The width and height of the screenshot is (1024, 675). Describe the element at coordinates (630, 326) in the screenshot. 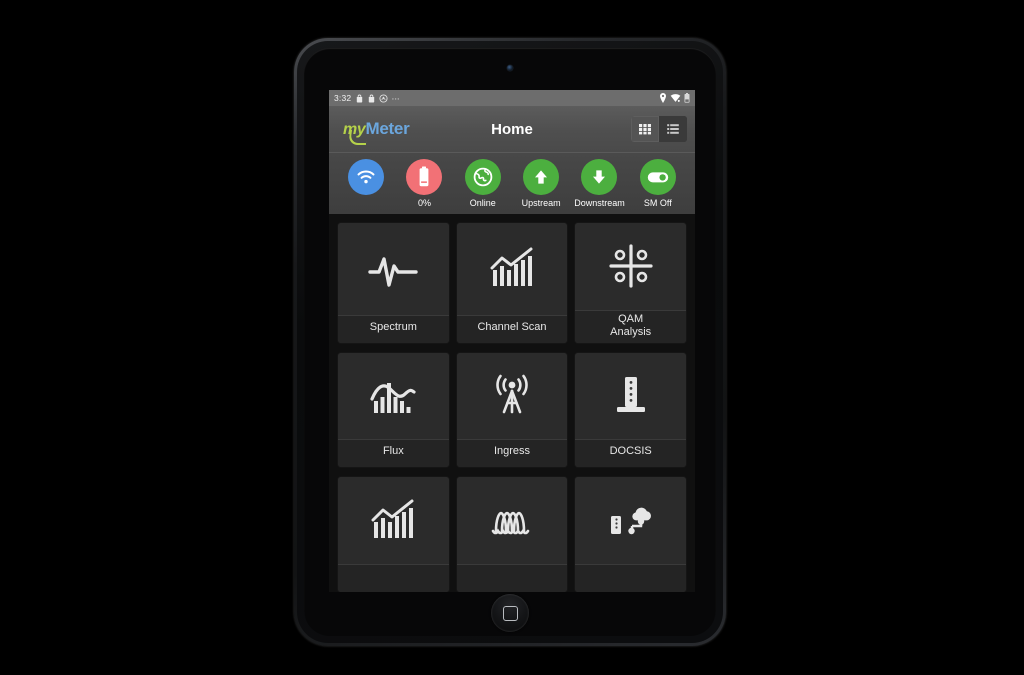

I see `tile-label: QAM Analysis` at that location.